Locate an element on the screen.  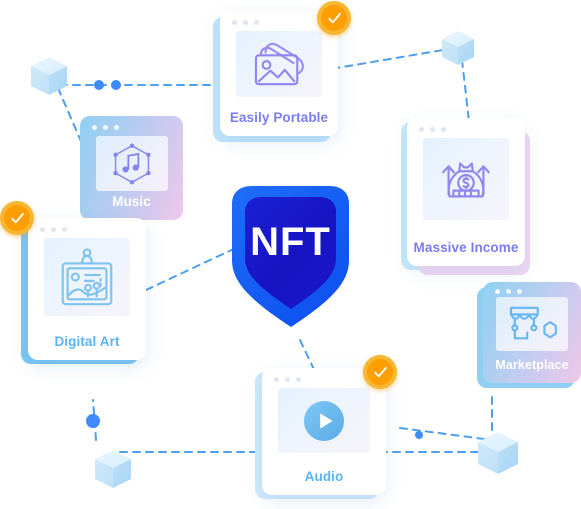
play-circle-icon is located at coordinates (324, 420).